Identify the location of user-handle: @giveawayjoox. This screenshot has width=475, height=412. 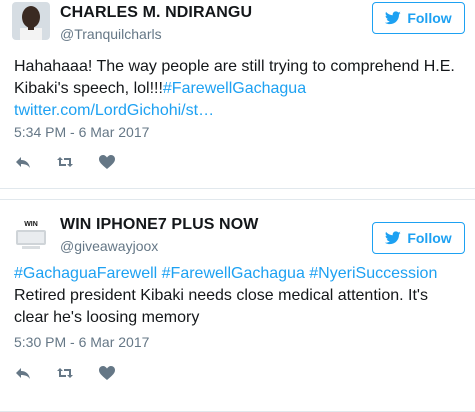
(109, 246).